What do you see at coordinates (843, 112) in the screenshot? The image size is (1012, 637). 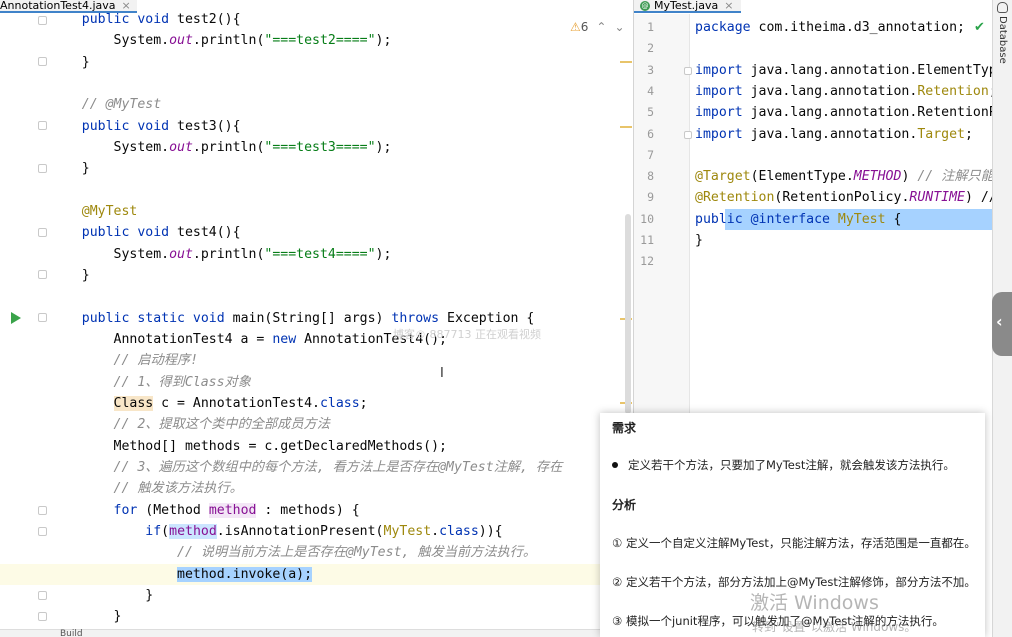 I see `code-line: import java.lang.annotation.RetentionP` at bounding box center [843, 112].